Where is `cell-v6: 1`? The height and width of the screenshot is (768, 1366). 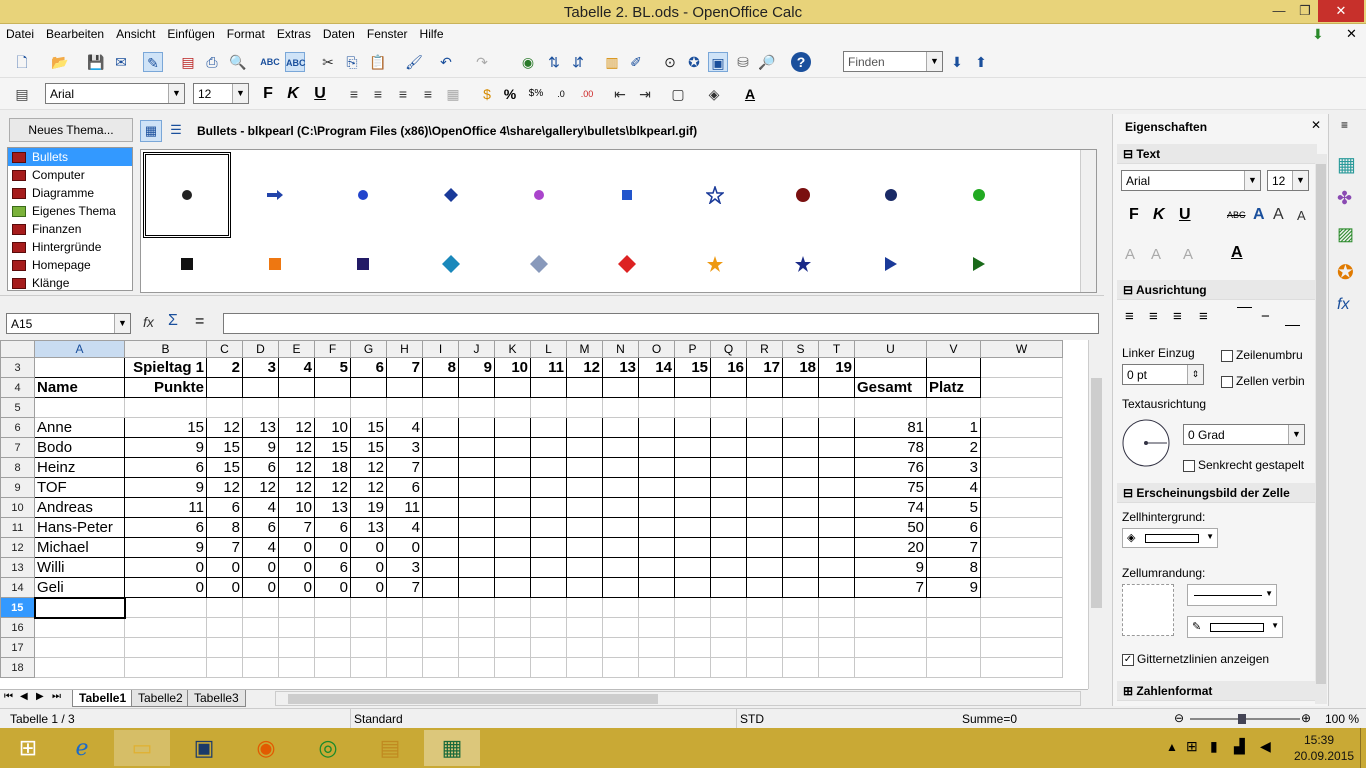
cell-v6: 1 is located at coordinates (953, 427).